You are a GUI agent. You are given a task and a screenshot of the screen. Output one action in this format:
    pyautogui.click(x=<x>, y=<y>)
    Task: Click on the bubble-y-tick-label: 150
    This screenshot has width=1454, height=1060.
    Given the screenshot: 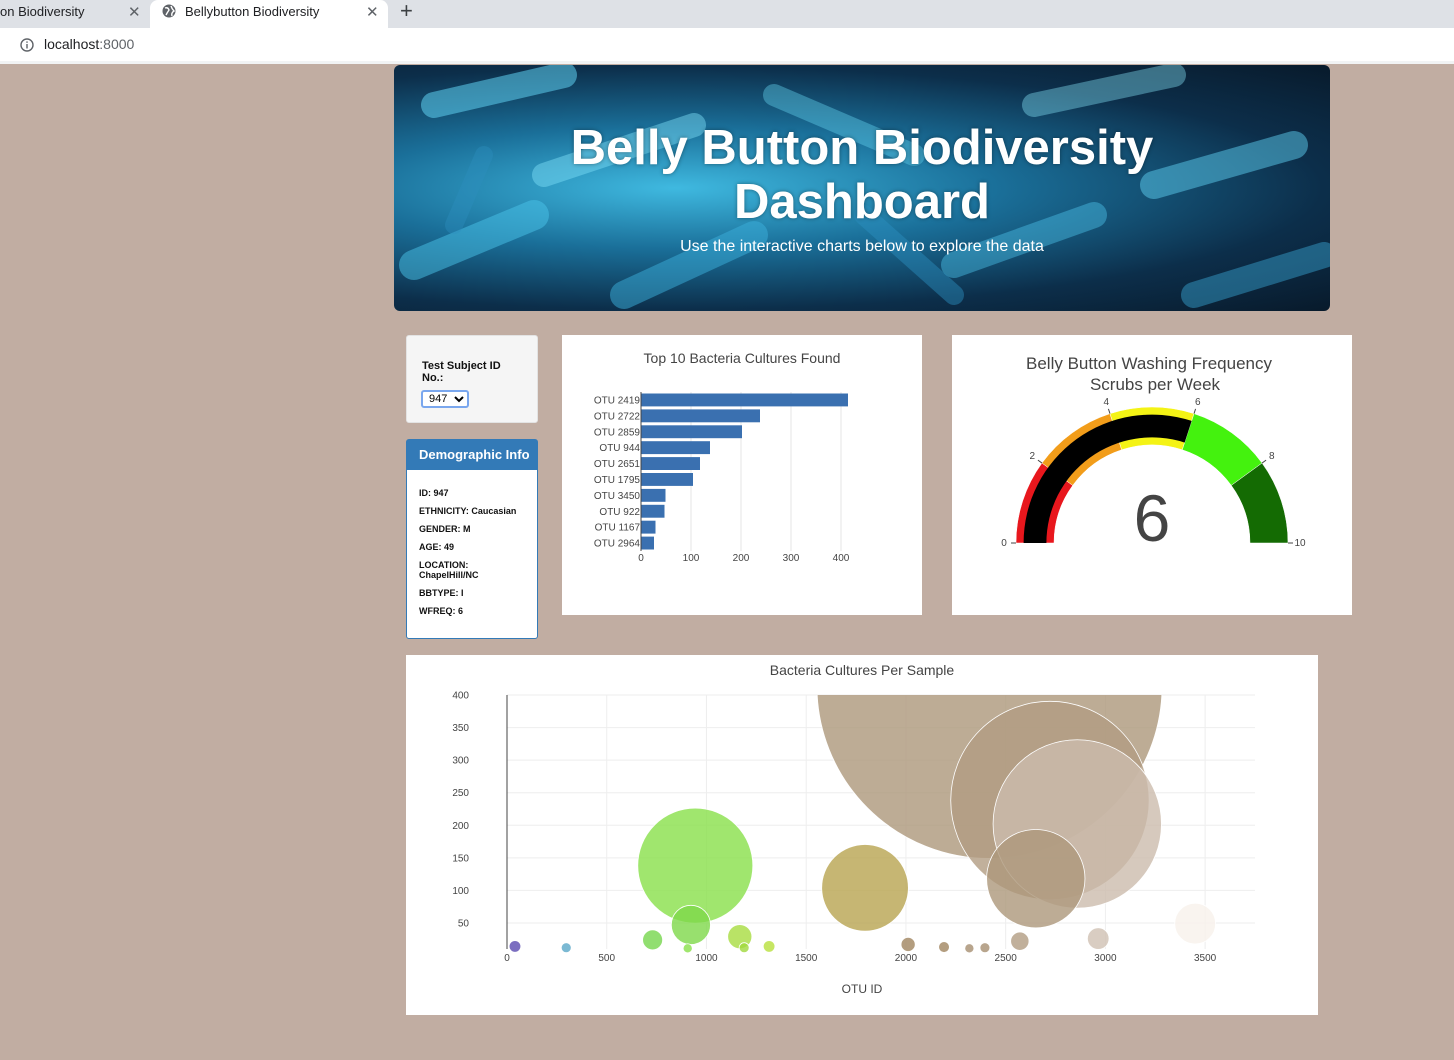 What is the action you would take?
    pyautogui.click(x=460, y=858)
    